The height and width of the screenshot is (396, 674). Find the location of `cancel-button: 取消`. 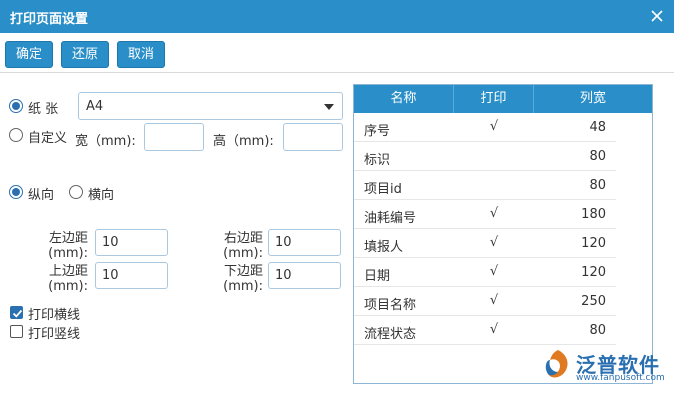

cancel-button: 取消 is located at coordinates (141, 54).